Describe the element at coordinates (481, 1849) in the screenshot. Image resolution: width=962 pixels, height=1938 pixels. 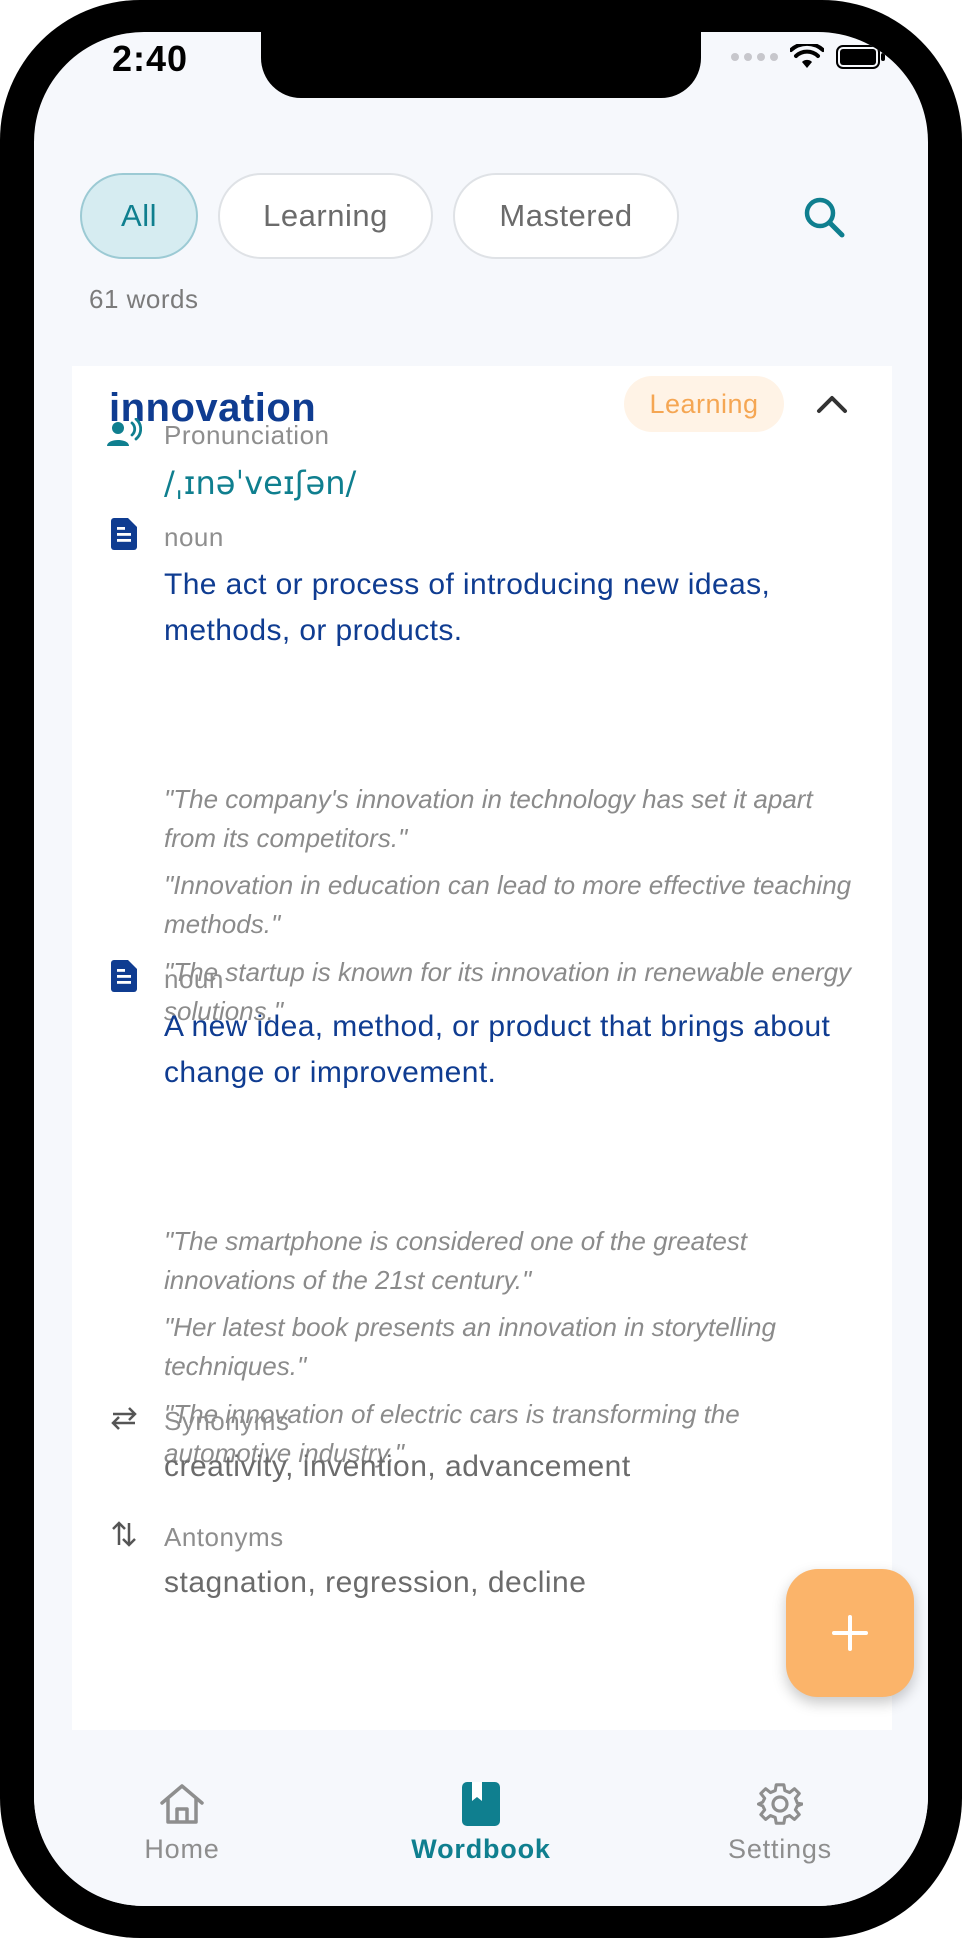
I see `nav-label-wordbook: Wordbook` at that location.